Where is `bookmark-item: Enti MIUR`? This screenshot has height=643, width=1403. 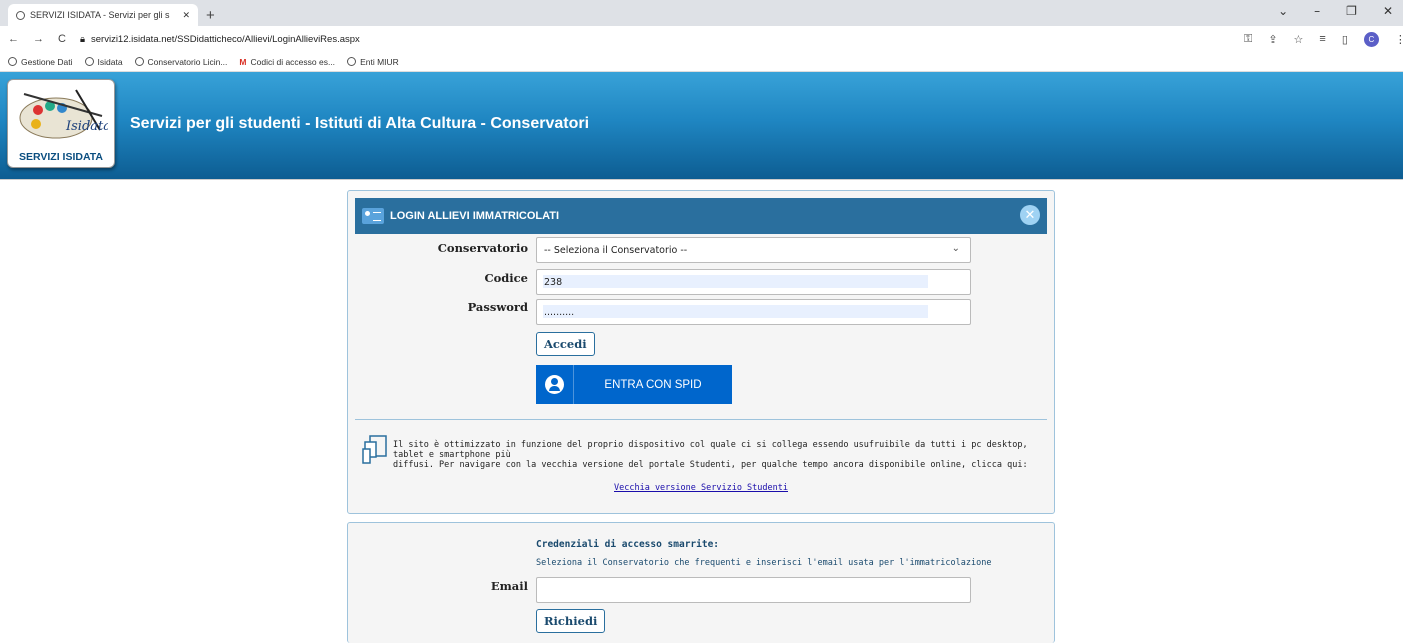
bookmark-item: Enti MIUR is located at coordinates (373, 62).